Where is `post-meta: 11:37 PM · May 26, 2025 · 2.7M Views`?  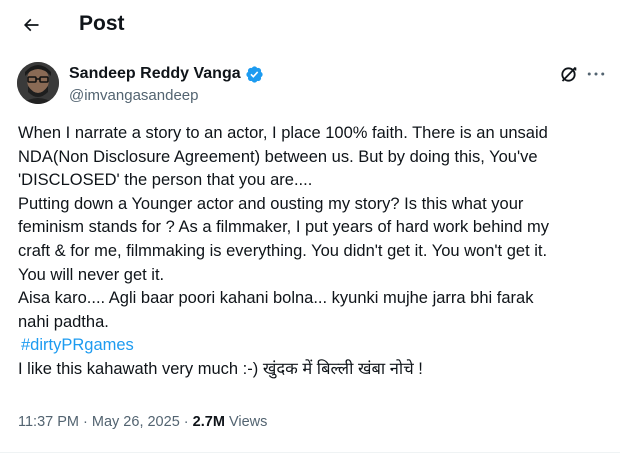 post-meta: 11:37 PM · May 26, 2025 · 2.7M Views is located at coordinates (142, 422).